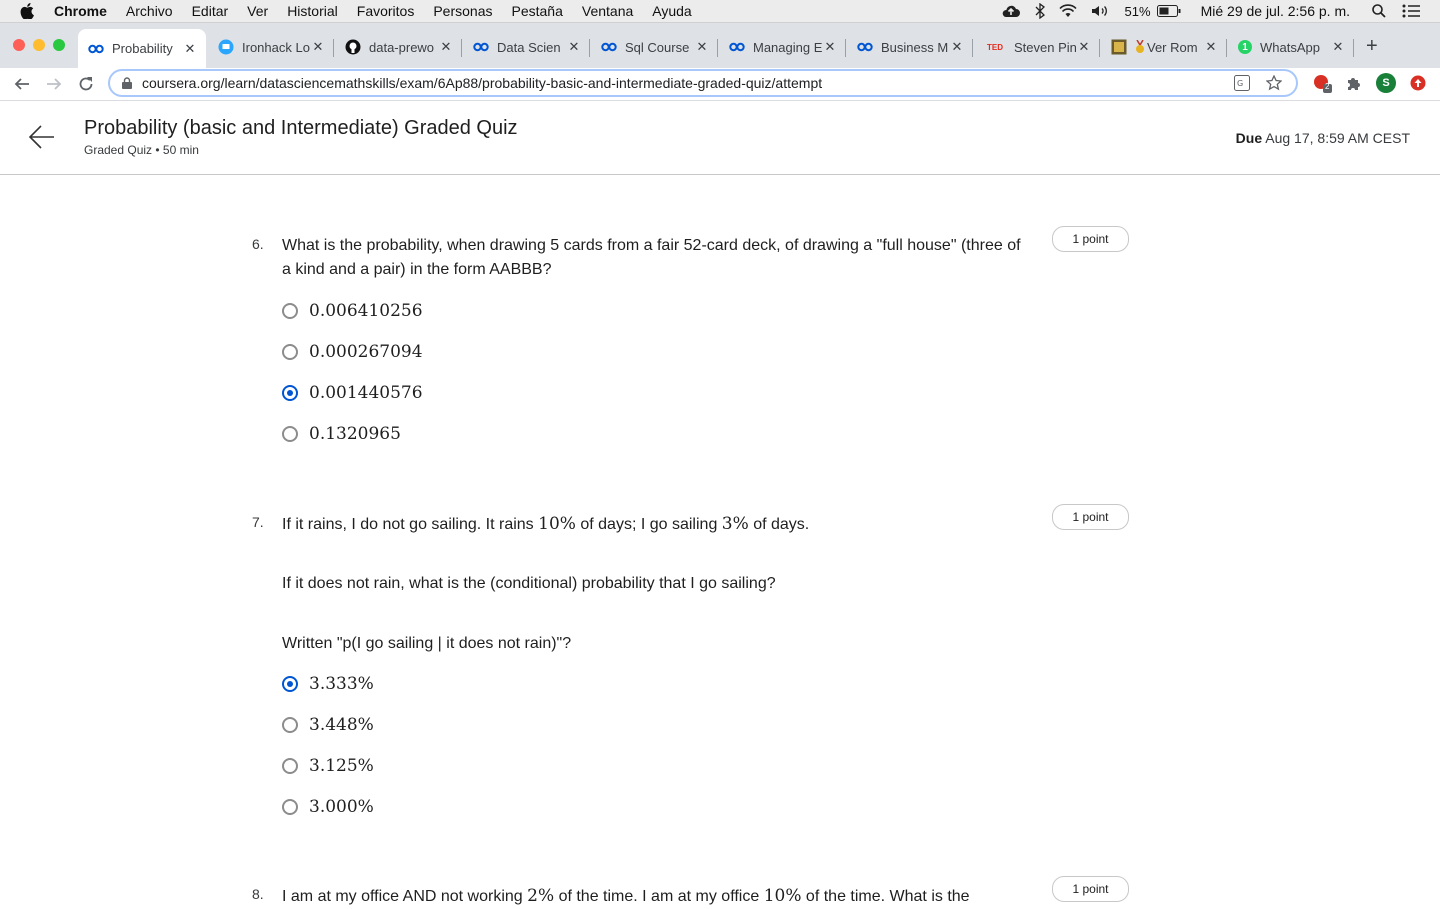  What do you see at coordinates (1242, 85) in the screenshot?
I see `translate-icon: G` at bounding box center [1242, 85].